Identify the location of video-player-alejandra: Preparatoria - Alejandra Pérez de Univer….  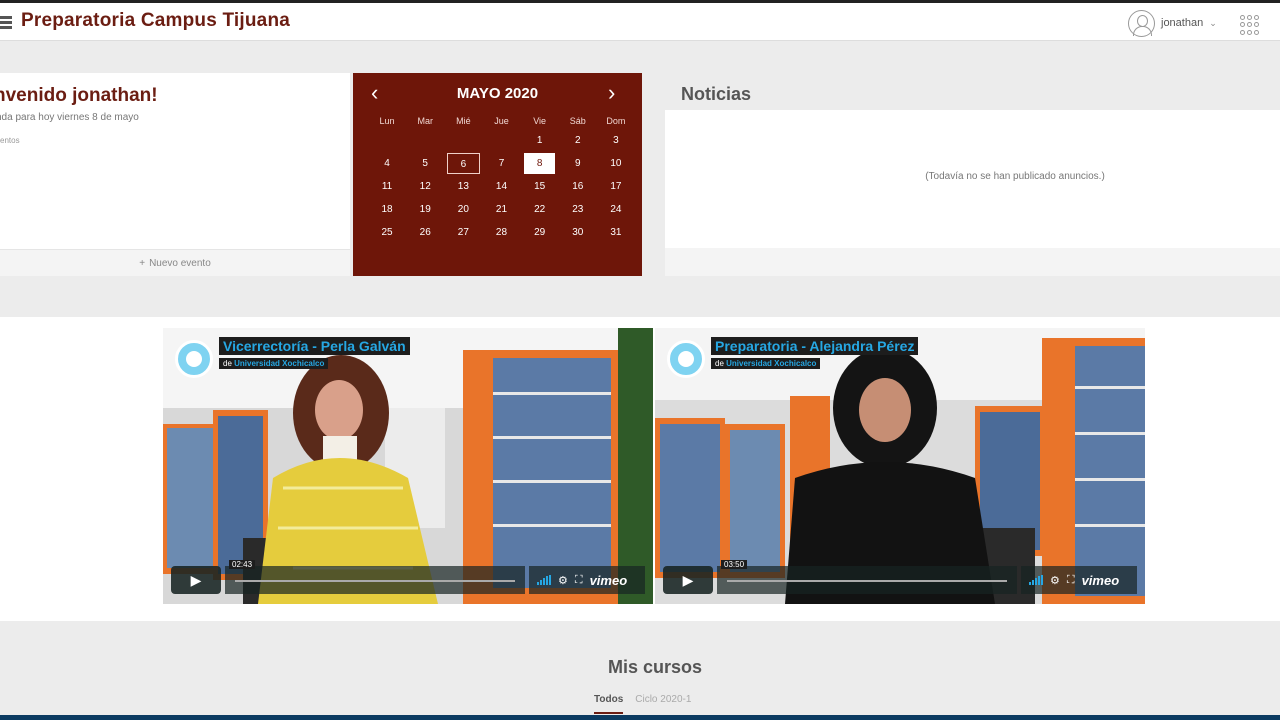
(900, 466).